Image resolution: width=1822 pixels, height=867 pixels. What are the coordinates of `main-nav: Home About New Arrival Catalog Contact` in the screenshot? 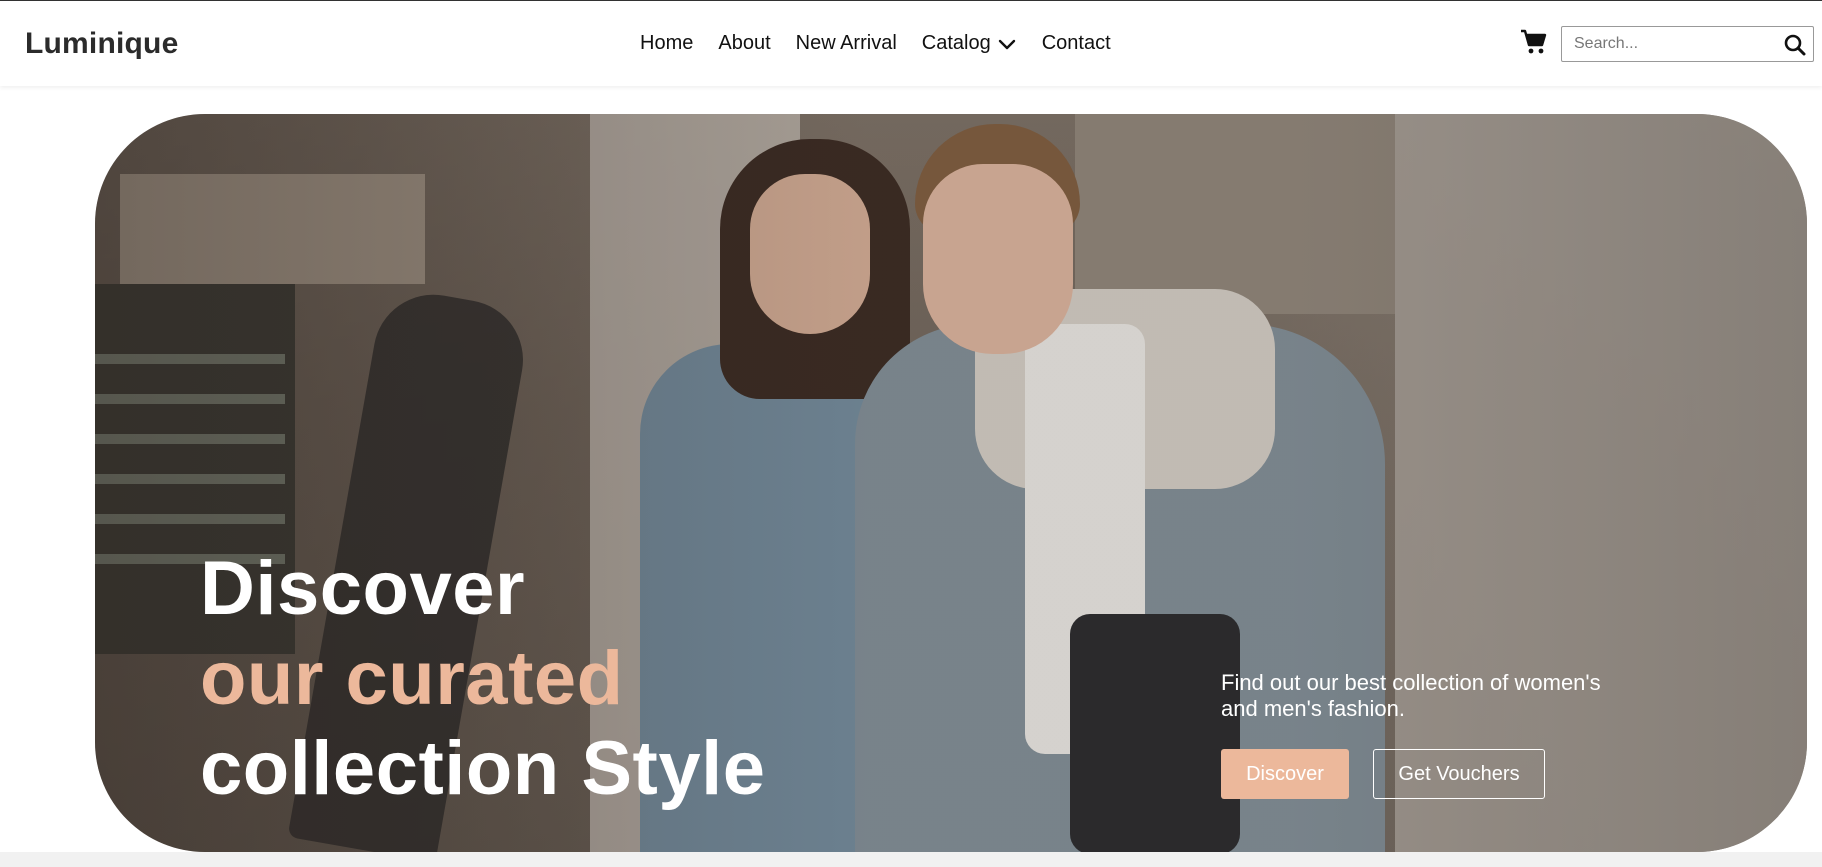 It's located at (875, 43).